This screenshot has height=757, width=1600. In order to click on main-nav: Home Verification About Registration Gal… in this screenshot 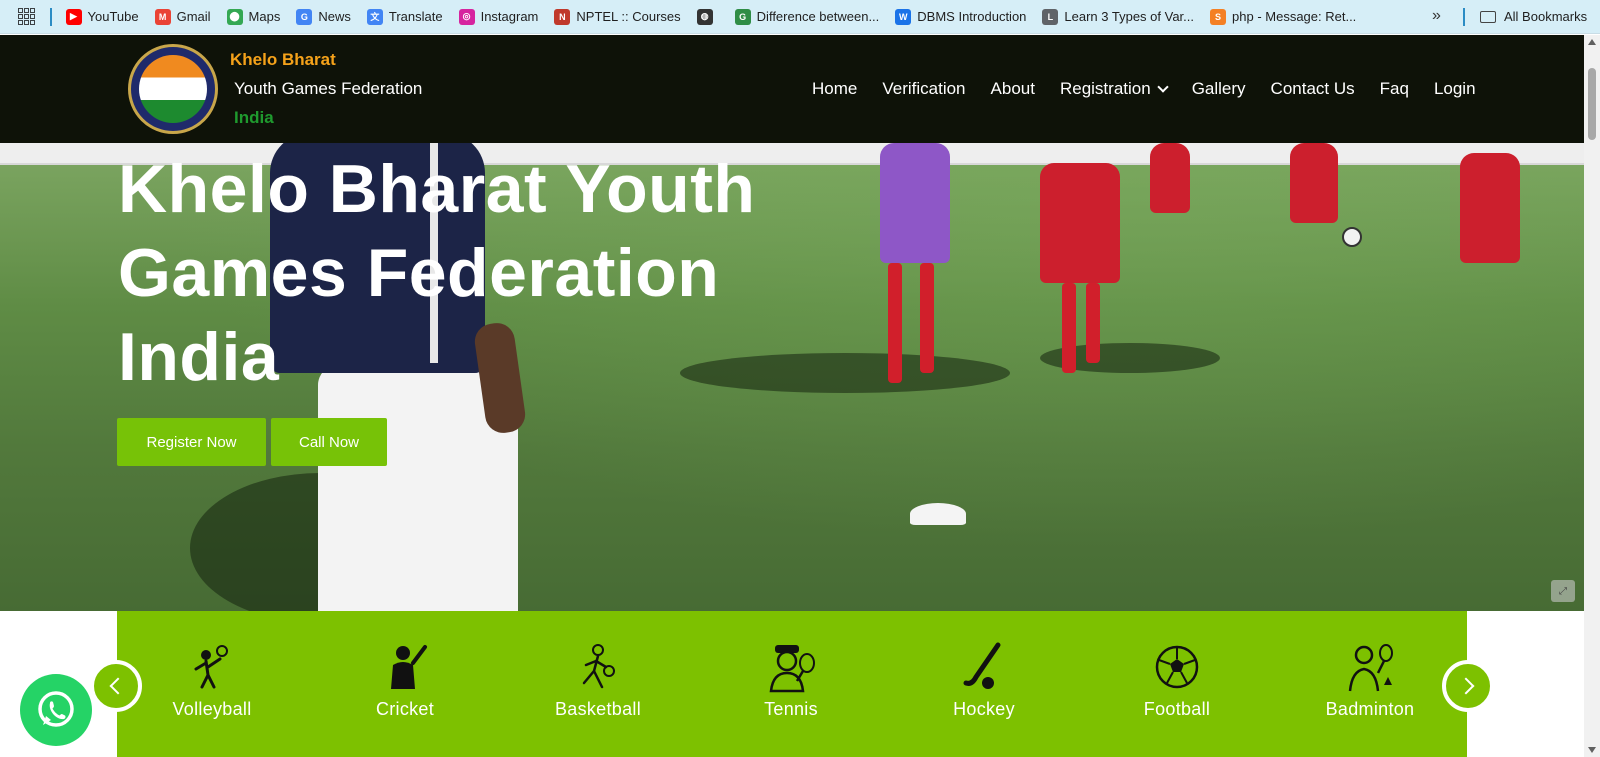, I will do `click(1144, 89)`.